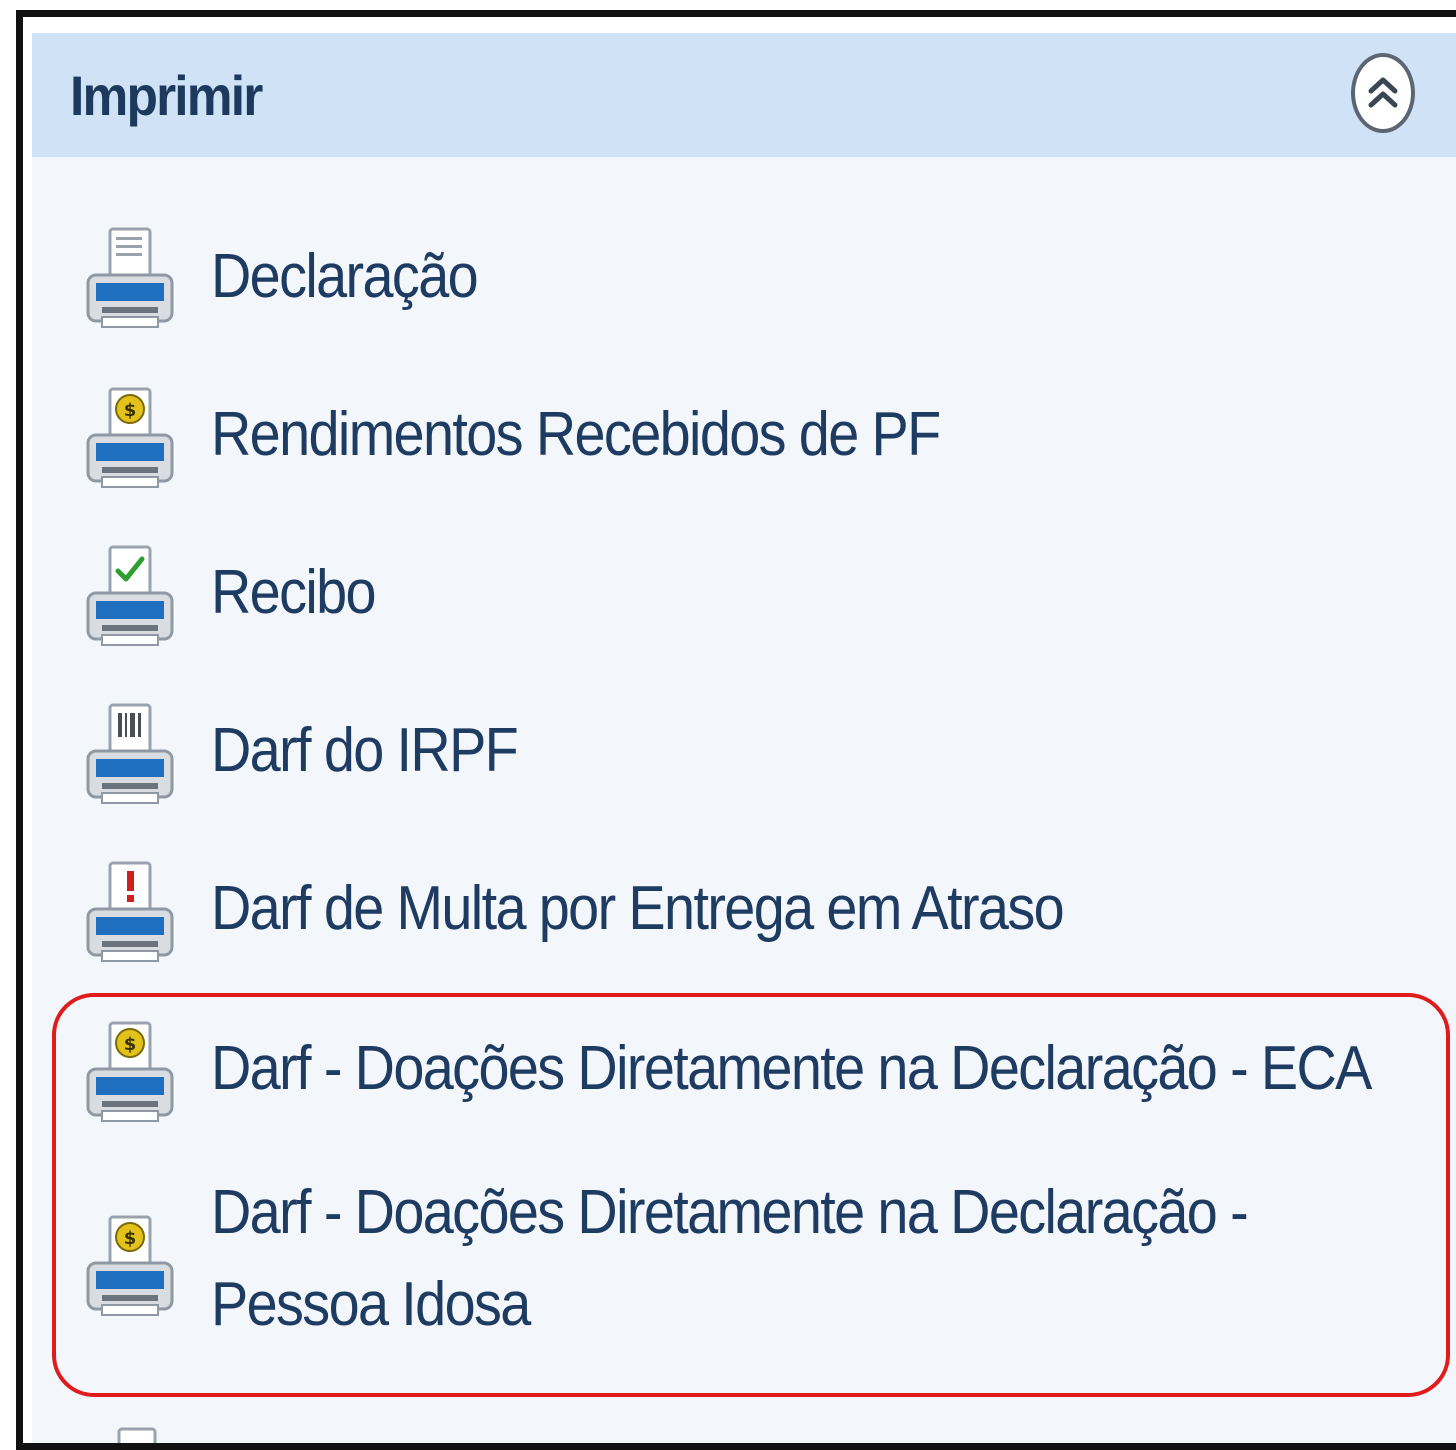  I want to click on collapse-button, so click(1383, 93).